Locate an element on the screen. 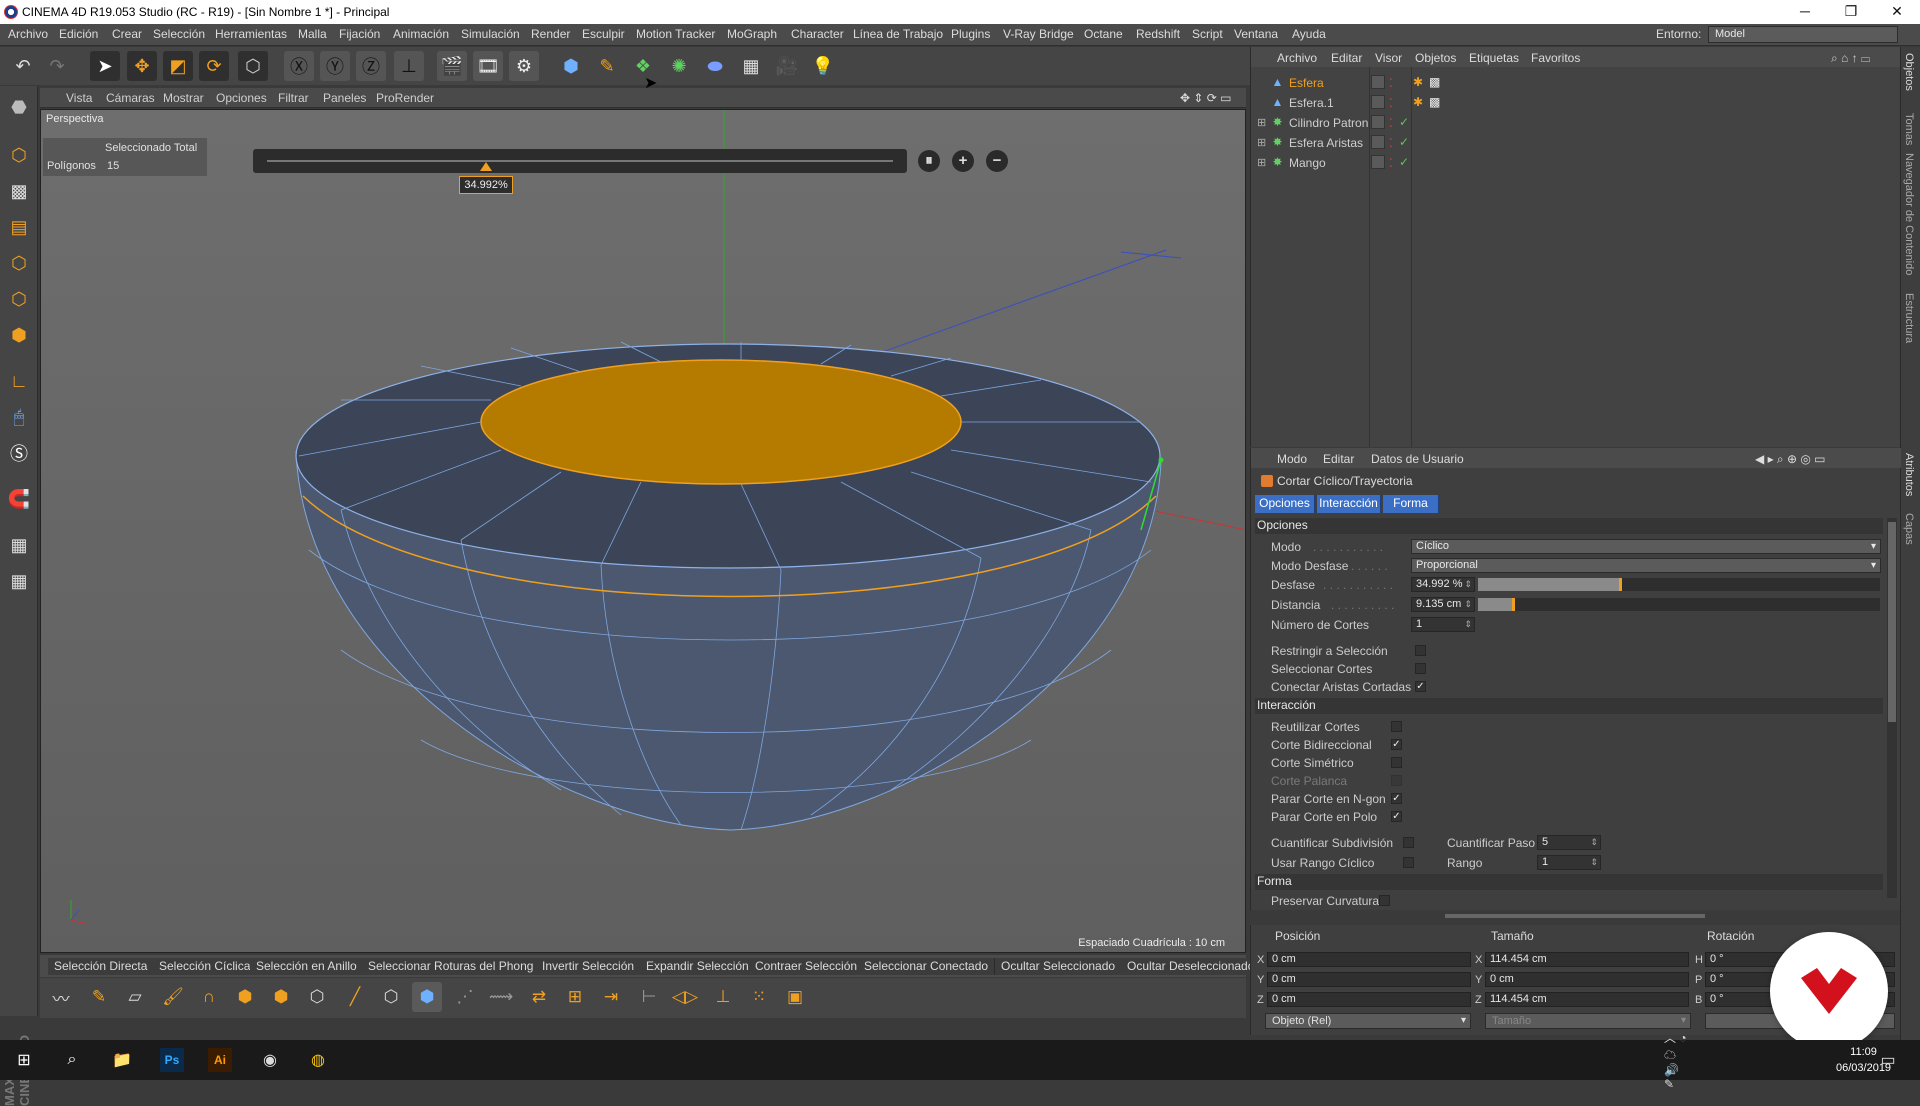 The image size is (1920, 1106). om-menu-favoritos: Favoritos is located at coordinates (1555, 58).